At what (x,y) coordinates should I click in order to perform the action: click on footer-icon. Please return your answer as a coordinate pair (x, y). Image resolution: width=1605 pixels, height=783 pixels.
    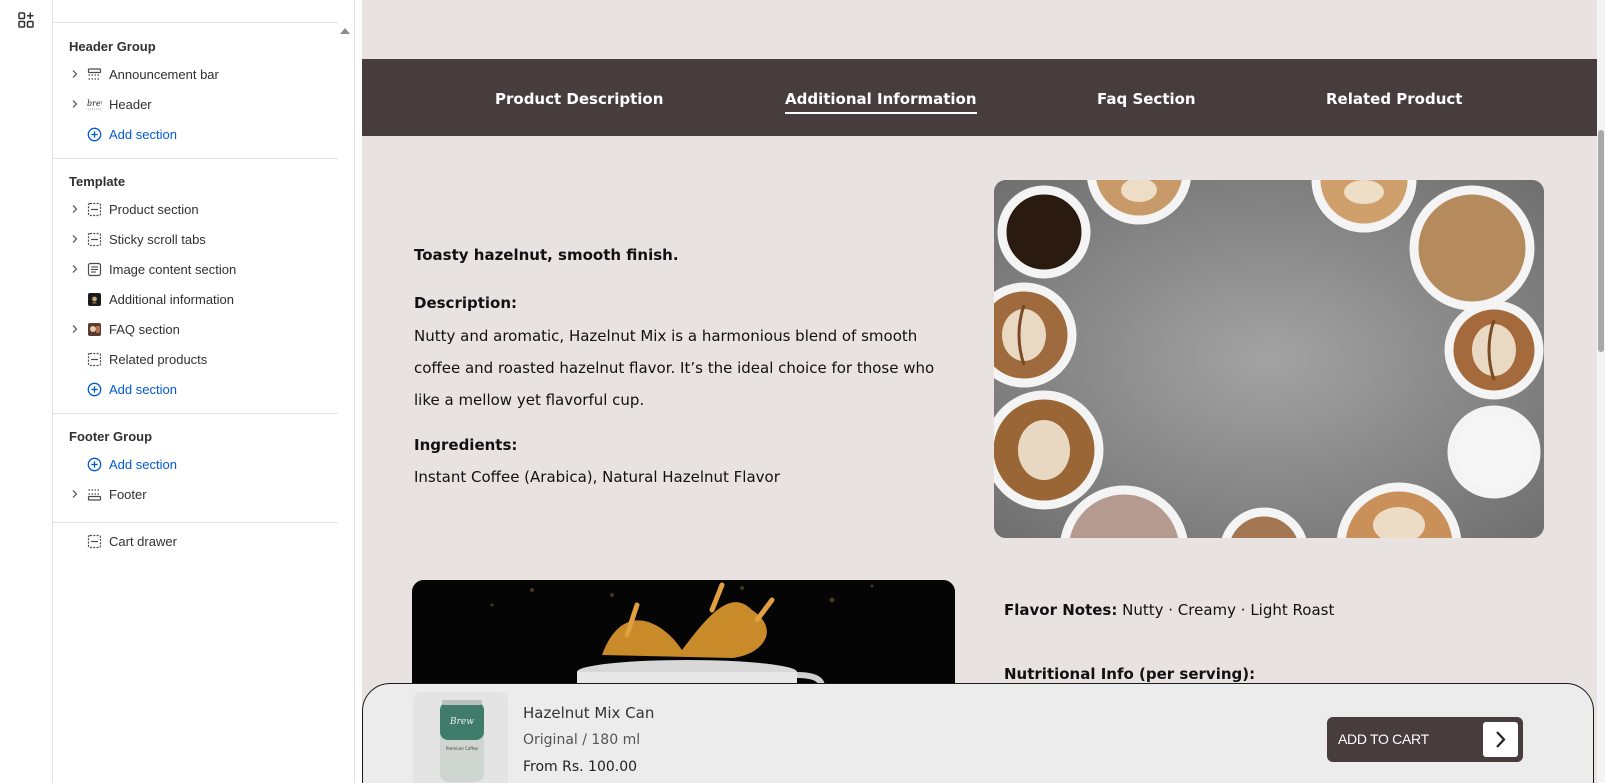
    Looking at the image, I should click on (94, 495).